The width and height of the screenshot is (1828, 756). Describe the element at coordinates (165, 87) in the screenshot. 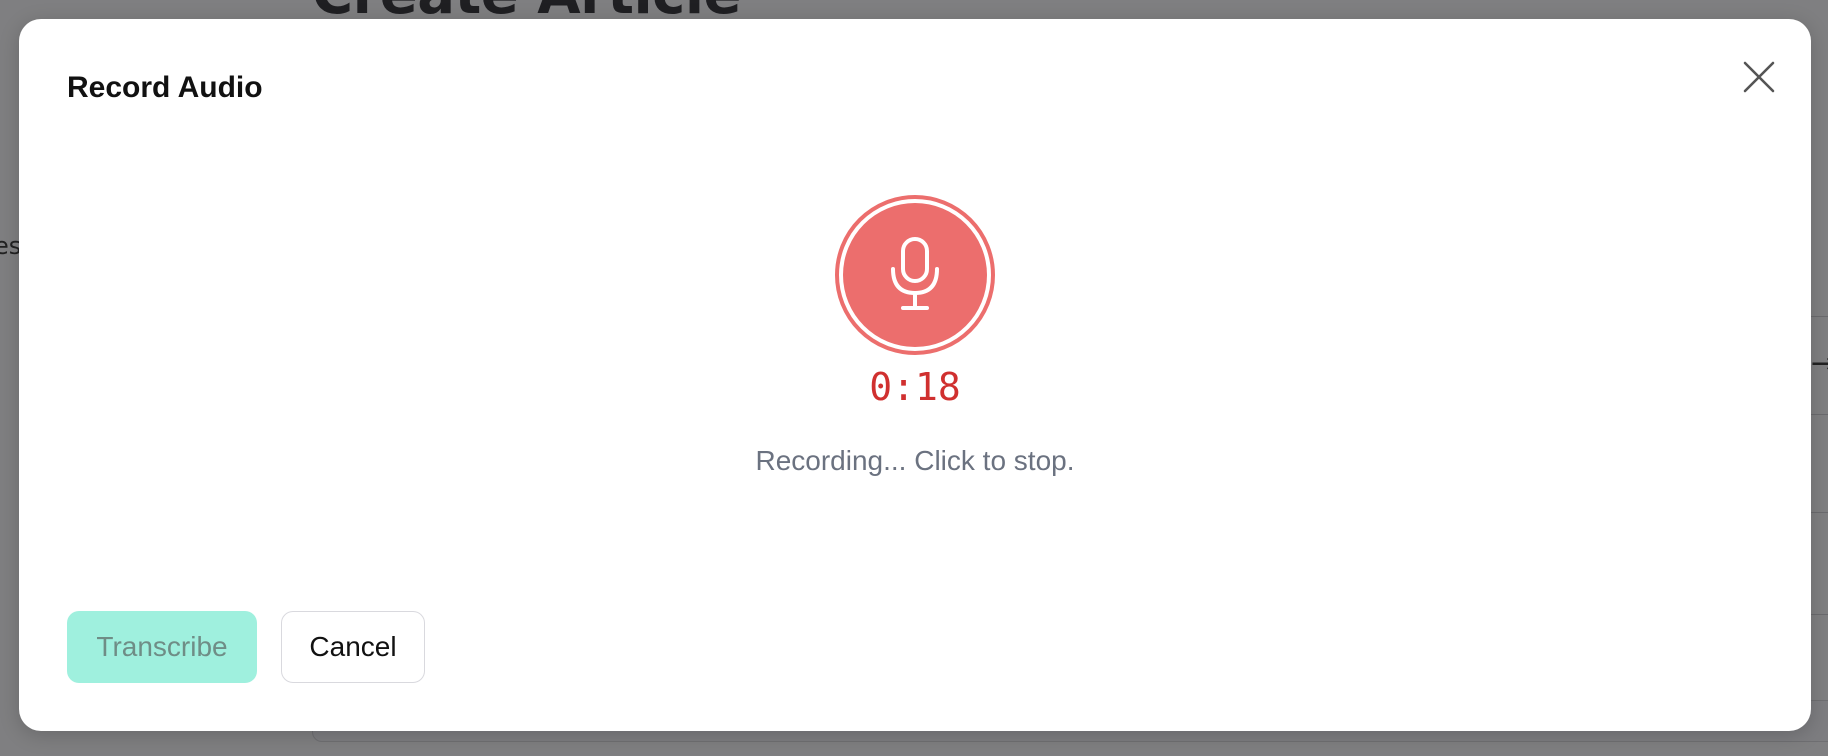

I see `dialog-title: Record Audio` at that location.